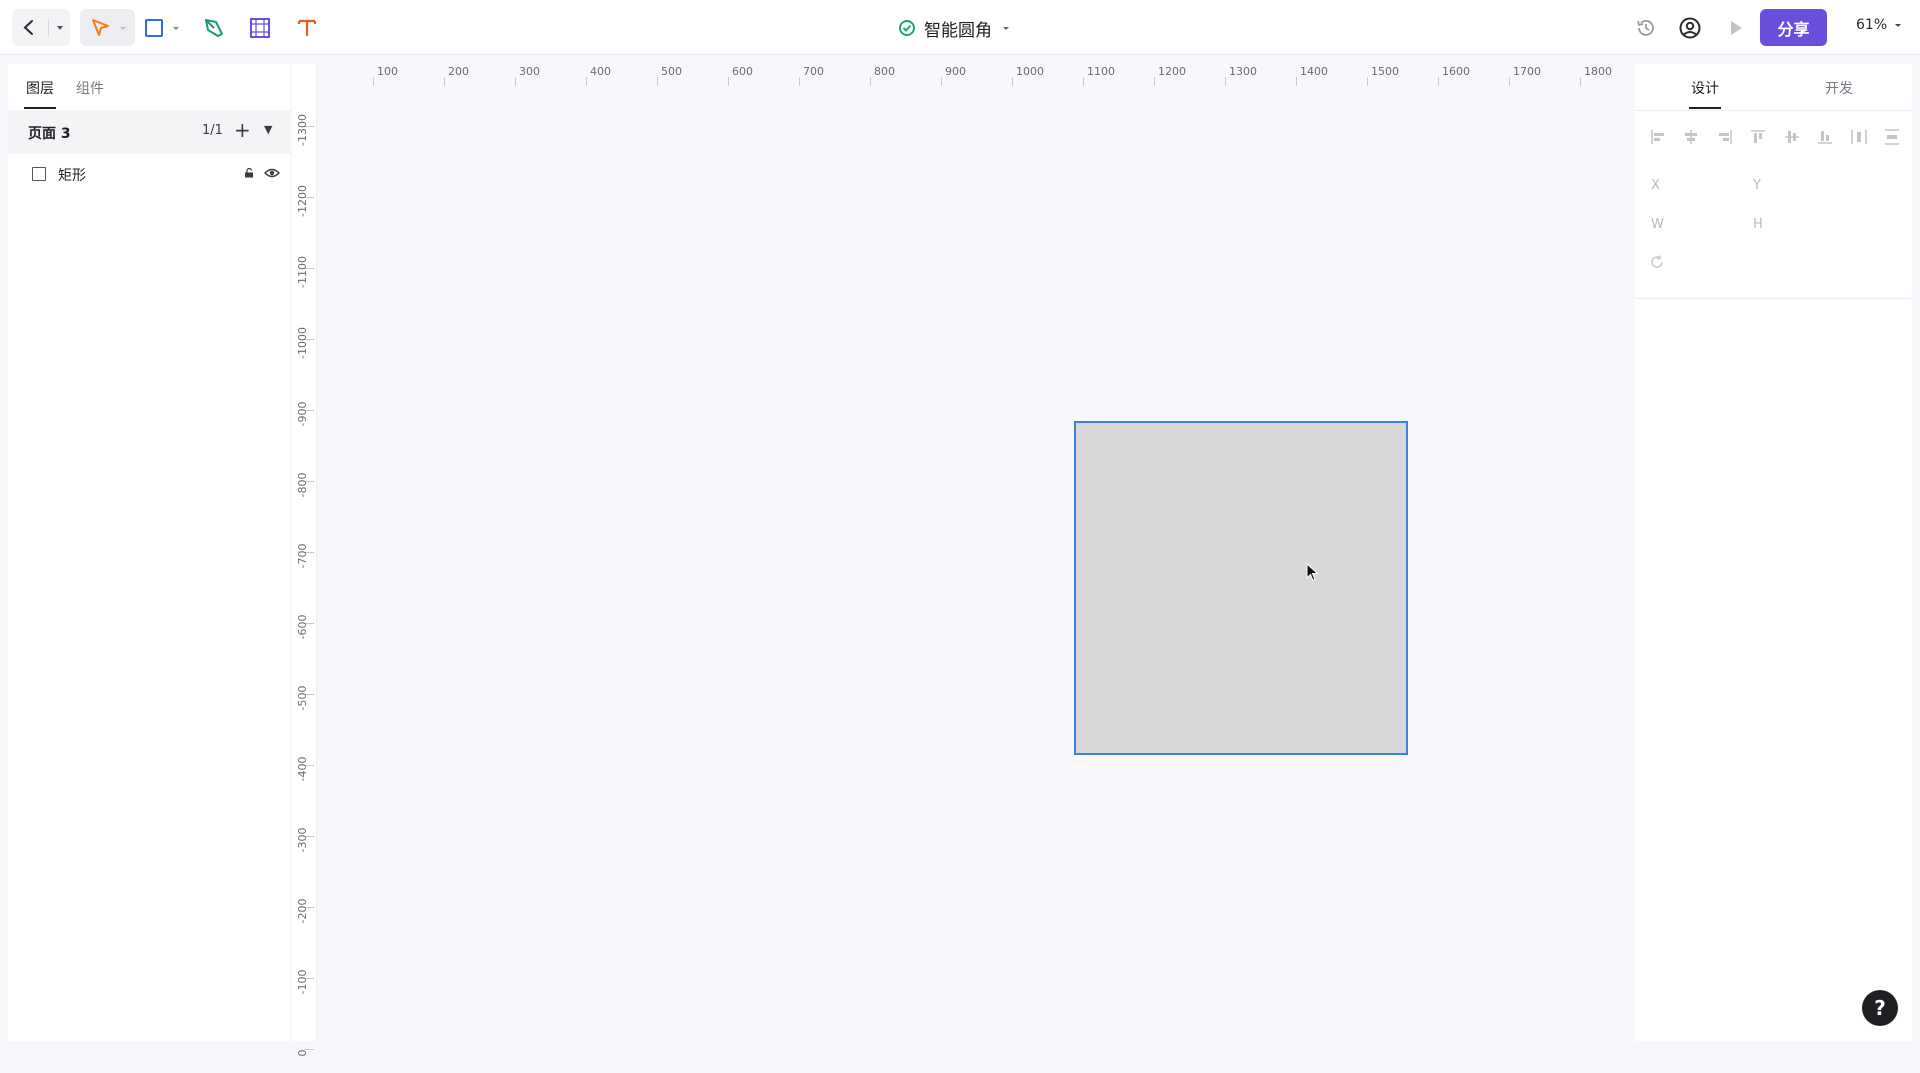  I want to click on page-name: 页面 3, so click(49, 134).